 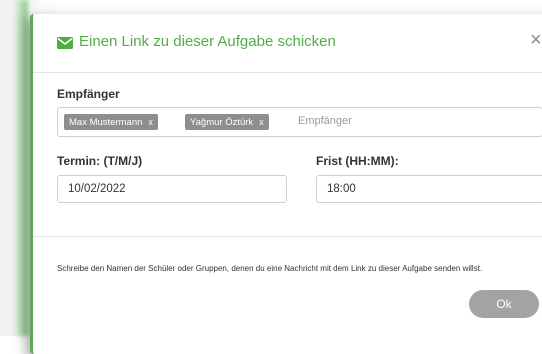 I want to click on recipient-search-input, so click(x=388, y=121).